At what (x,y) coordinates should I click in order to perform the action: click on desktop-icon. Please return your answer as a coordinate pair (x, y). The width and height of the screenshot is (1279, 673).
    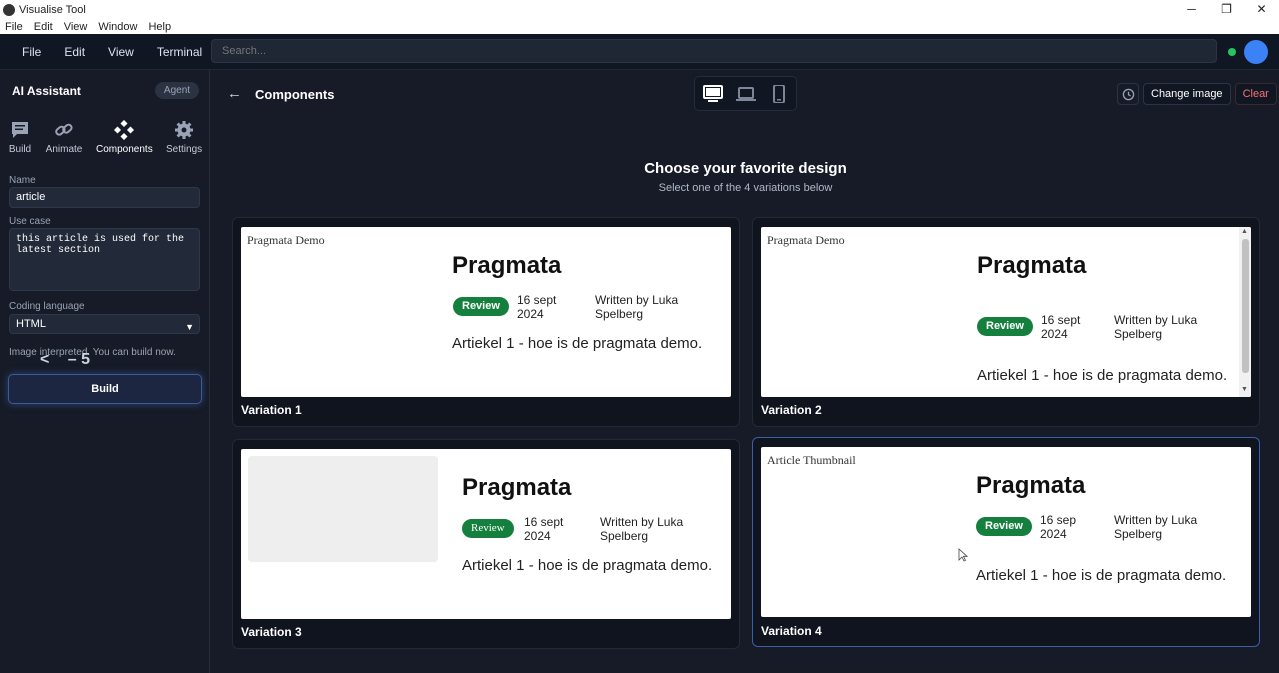
    Looking at the image, I should click on (713, 94).